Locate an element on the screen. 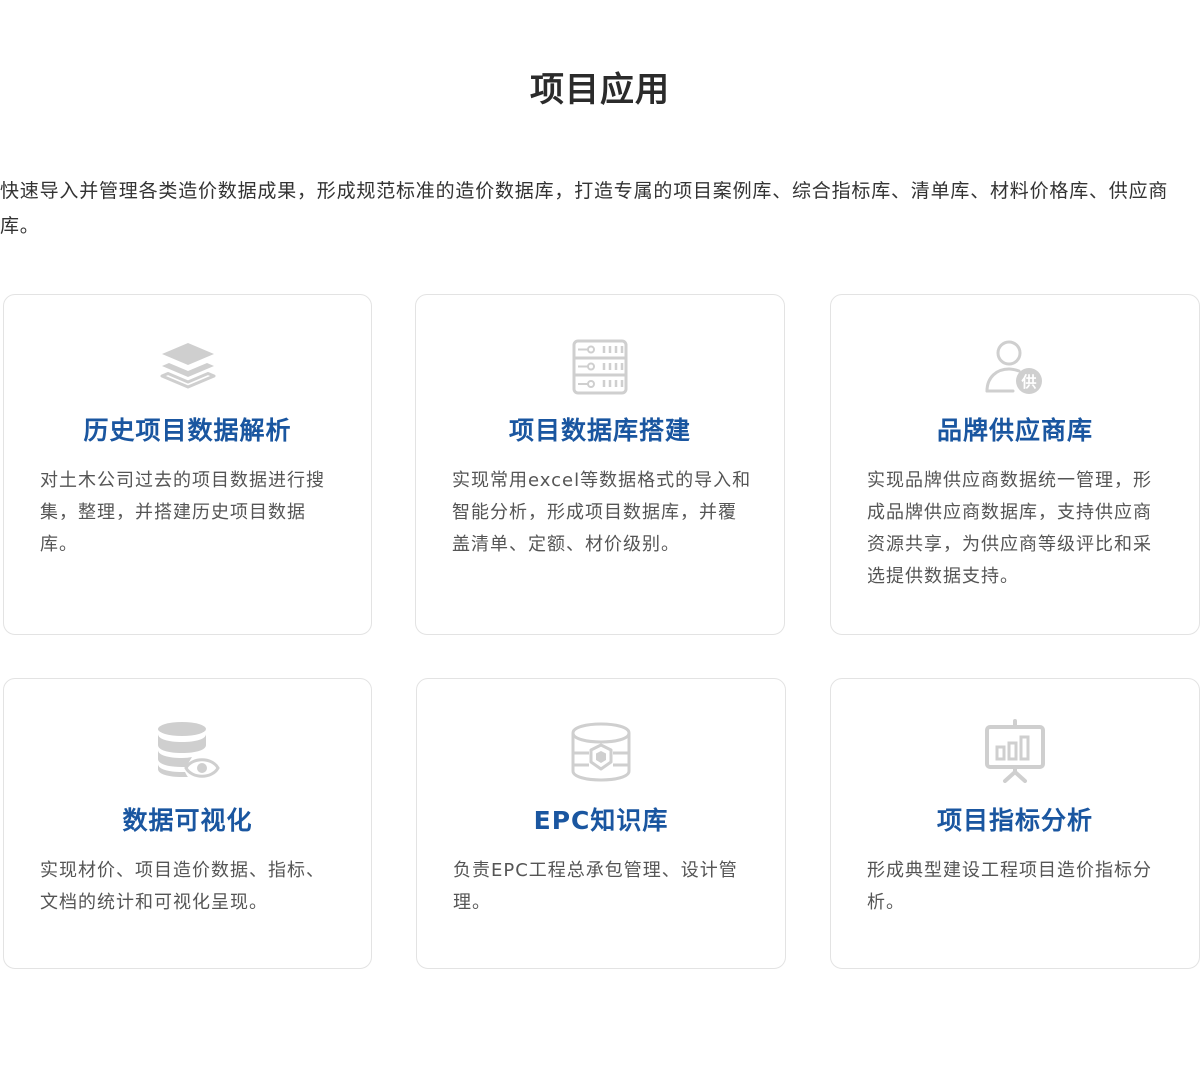 This screenshot has height=1075, width=1200. card-title: 数据可视化 is located at coordinates (187, 820).